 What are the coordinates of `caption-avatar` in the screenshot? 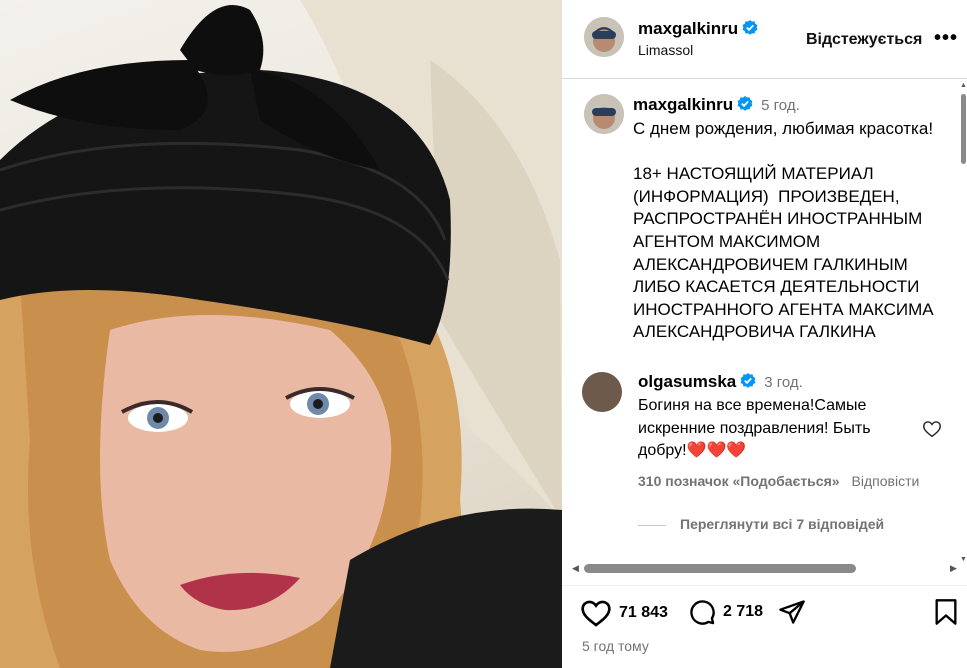 It's located at (604, 114).